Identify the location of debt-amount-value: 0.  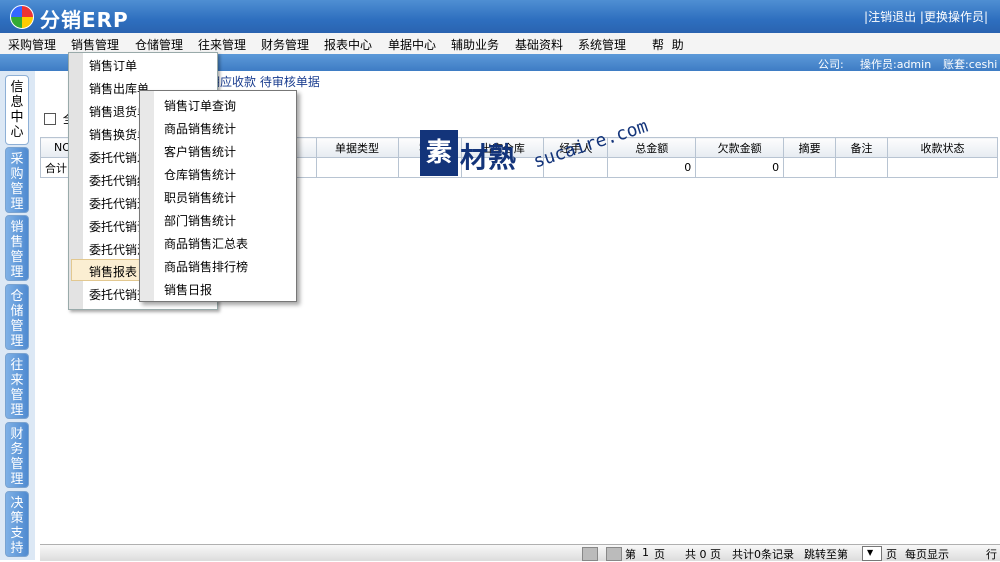
(740, 167).